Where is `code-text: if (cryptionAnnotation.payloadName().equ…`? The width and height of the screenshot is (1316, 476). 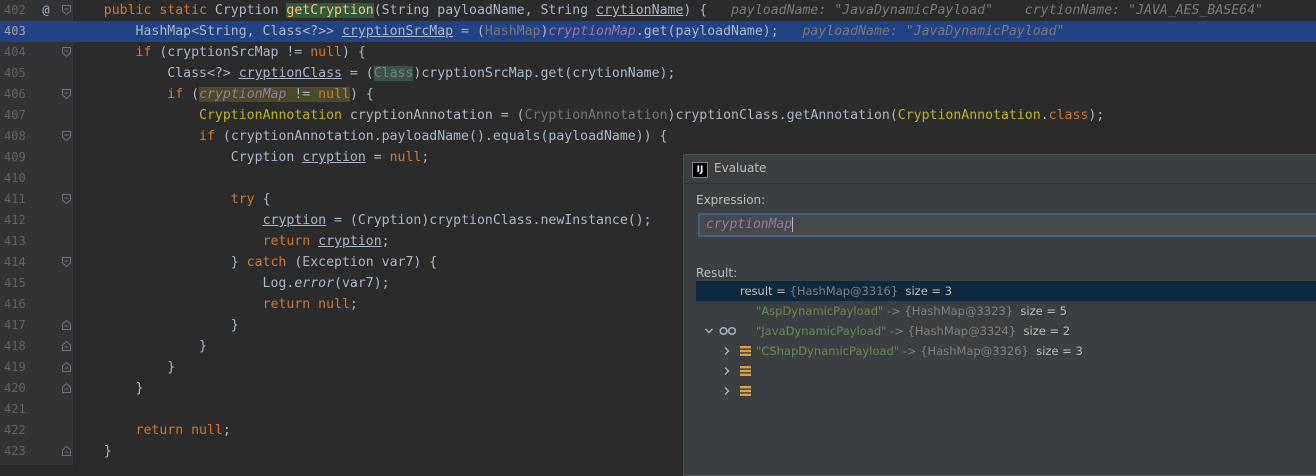
code-text: if (cryptionAnnotation.payloadName().equ… is located at coordinates (369, 136).